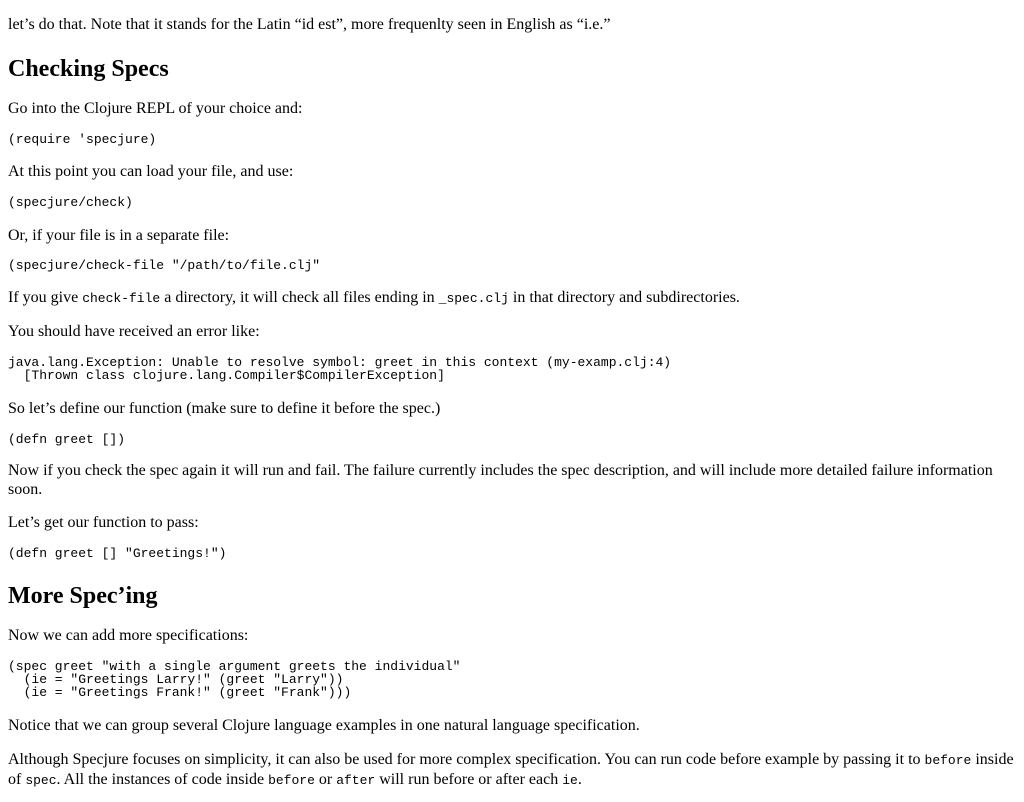 The height and width of the screenshot is (802, 1024). What do you see at coordinates (119, 235) in the screenshot?
I see `separate-file-instruction: Or, if your file is in a separate file:` at bounding box center [119, 235].